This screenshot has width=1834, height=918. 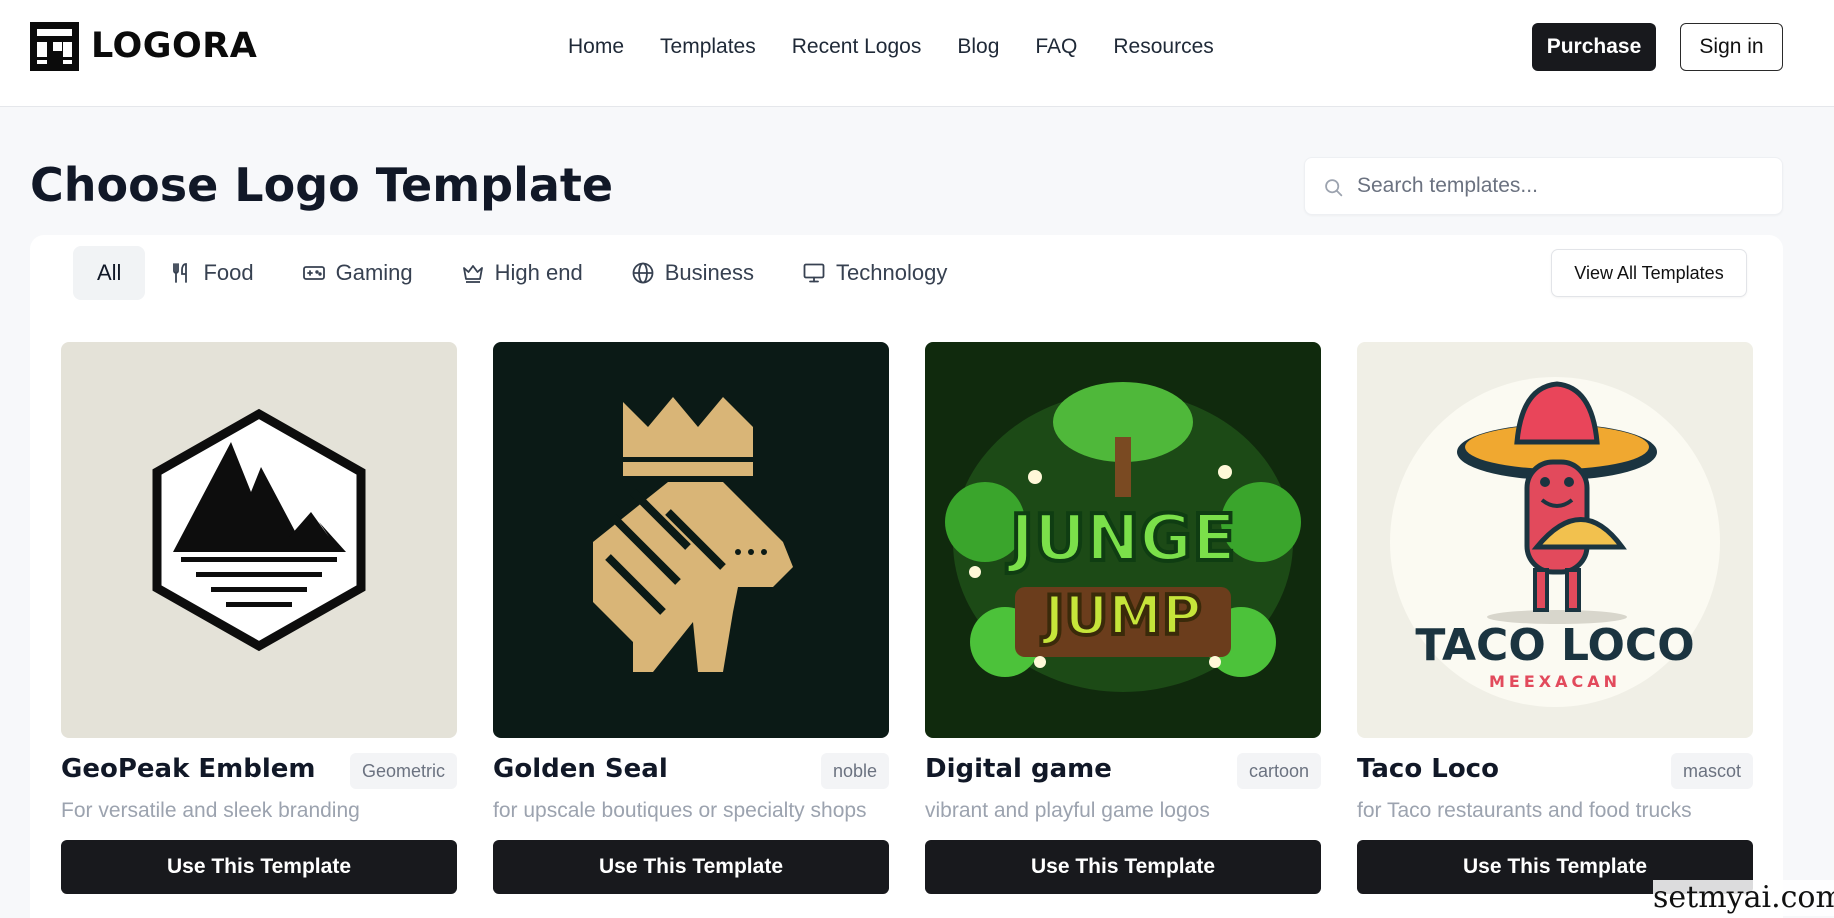 What do you see at coordinates (596, 47) in the screenshot?
I see `nav-home: Home` at bounding box center [596, 47].